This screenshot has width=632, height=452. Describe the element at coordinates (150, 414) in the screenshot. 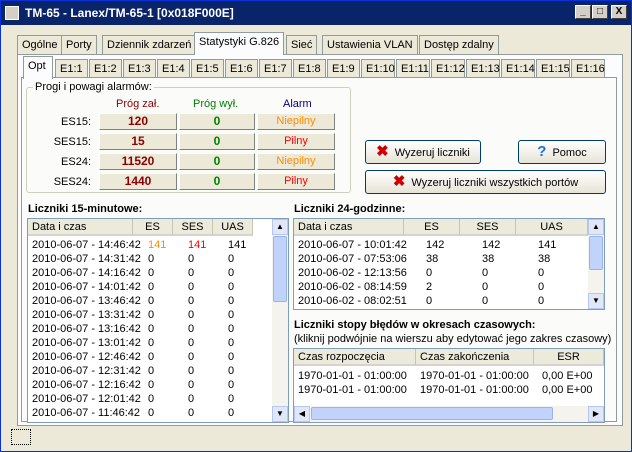

I see `table-row: 2010-06-07 - 11:46:42 0 0 0` at that location.